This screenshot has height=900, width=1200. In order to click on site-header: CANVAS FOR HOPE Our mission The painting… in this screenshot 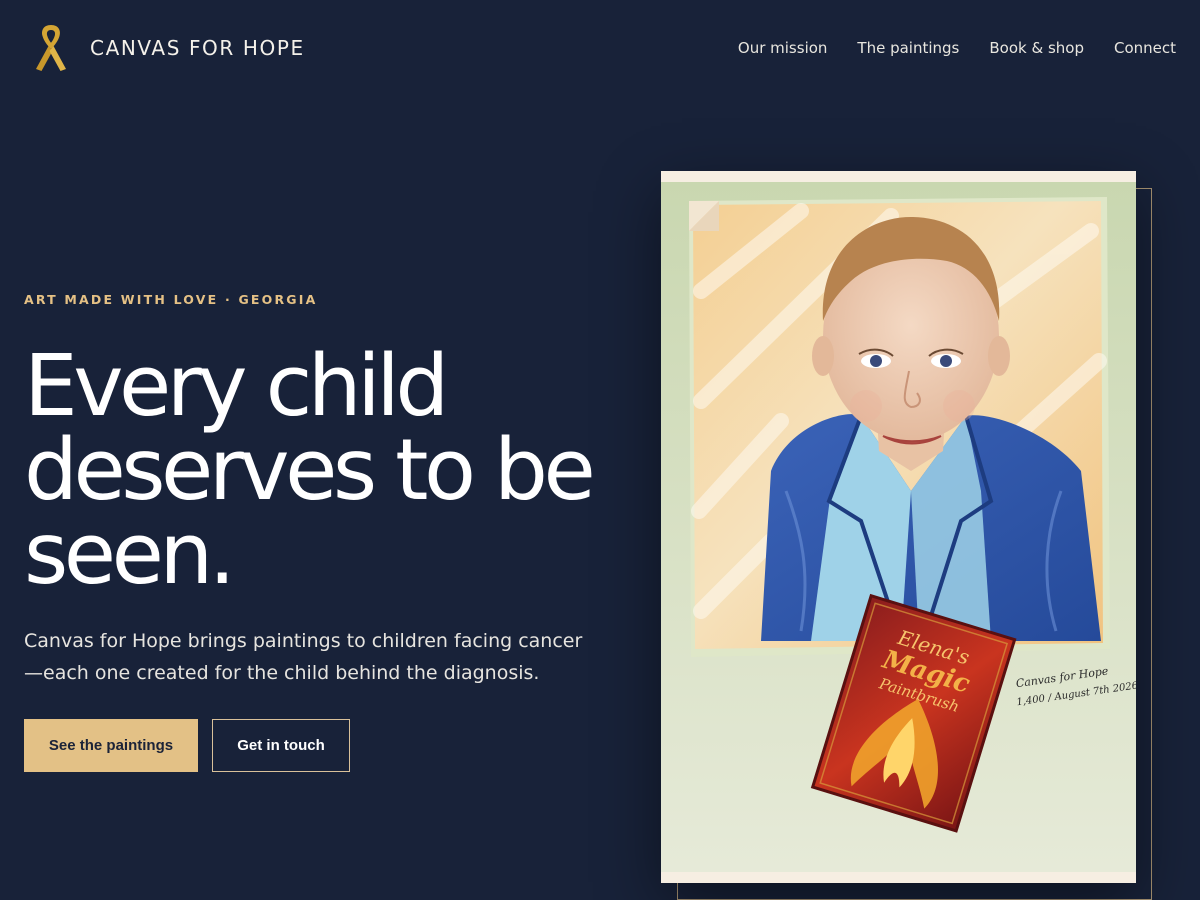, I will do `click(600, 48)`.